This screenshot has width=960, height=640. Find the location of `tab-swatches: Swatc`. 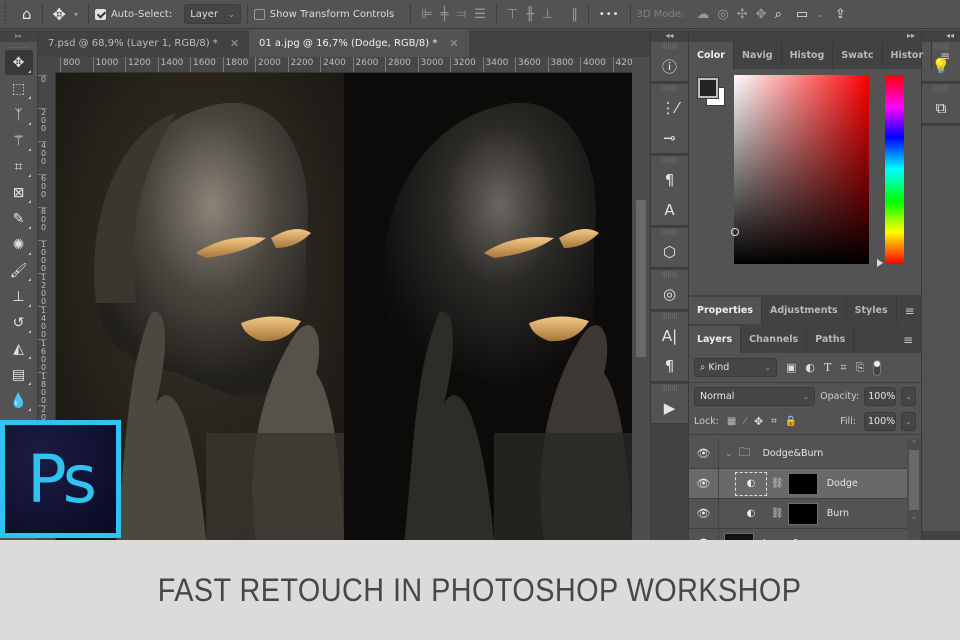

tab-swatches: Swatc is located at coordinates (858, 55).